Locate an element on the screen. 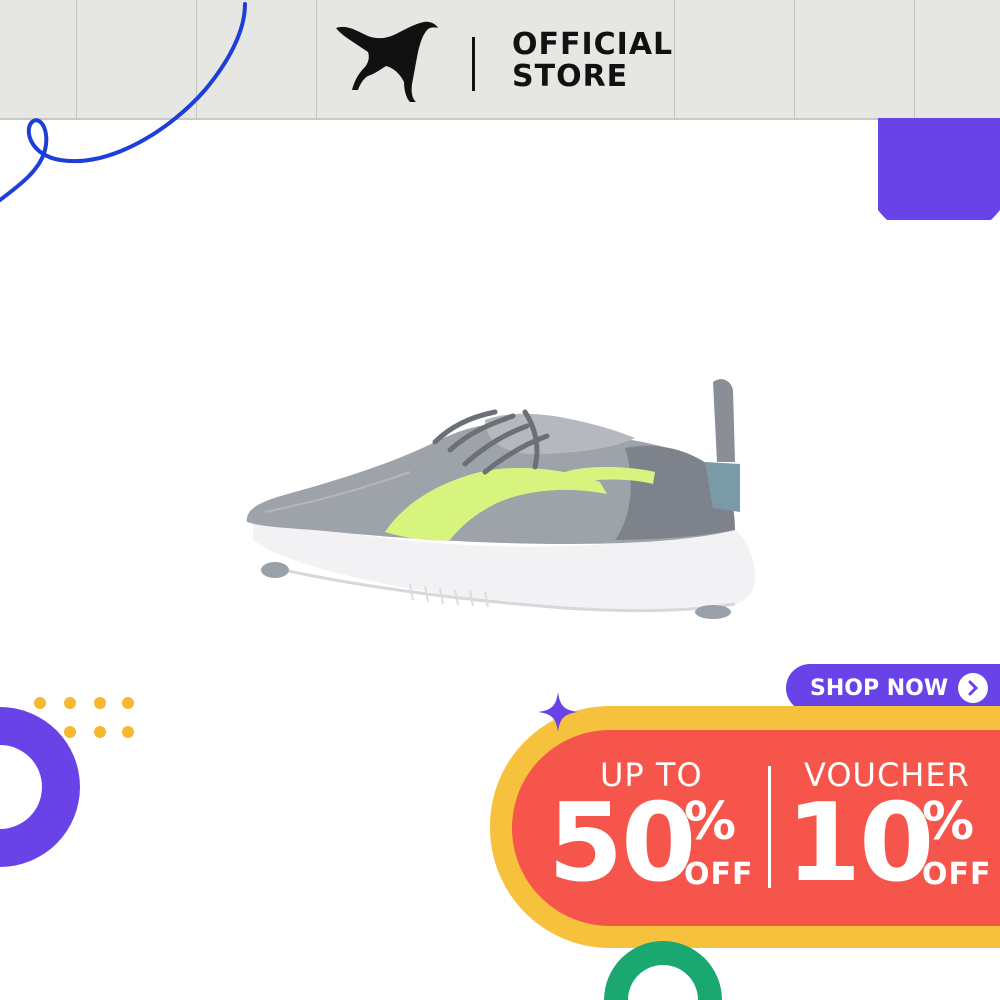 This screenshot has height=1000, width=1000. blue-squiggle-decoration is located at coordinates (123, 102).